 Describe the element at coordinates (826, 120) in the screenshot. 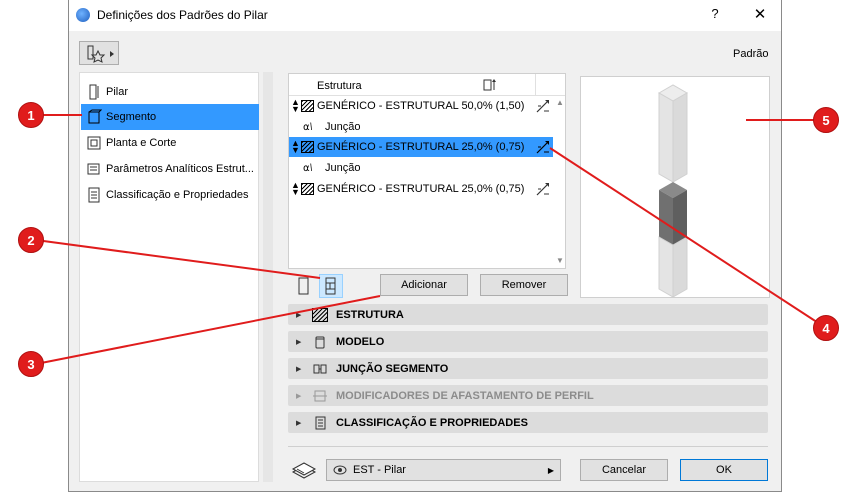

I see `callout-5: 5` at that location.